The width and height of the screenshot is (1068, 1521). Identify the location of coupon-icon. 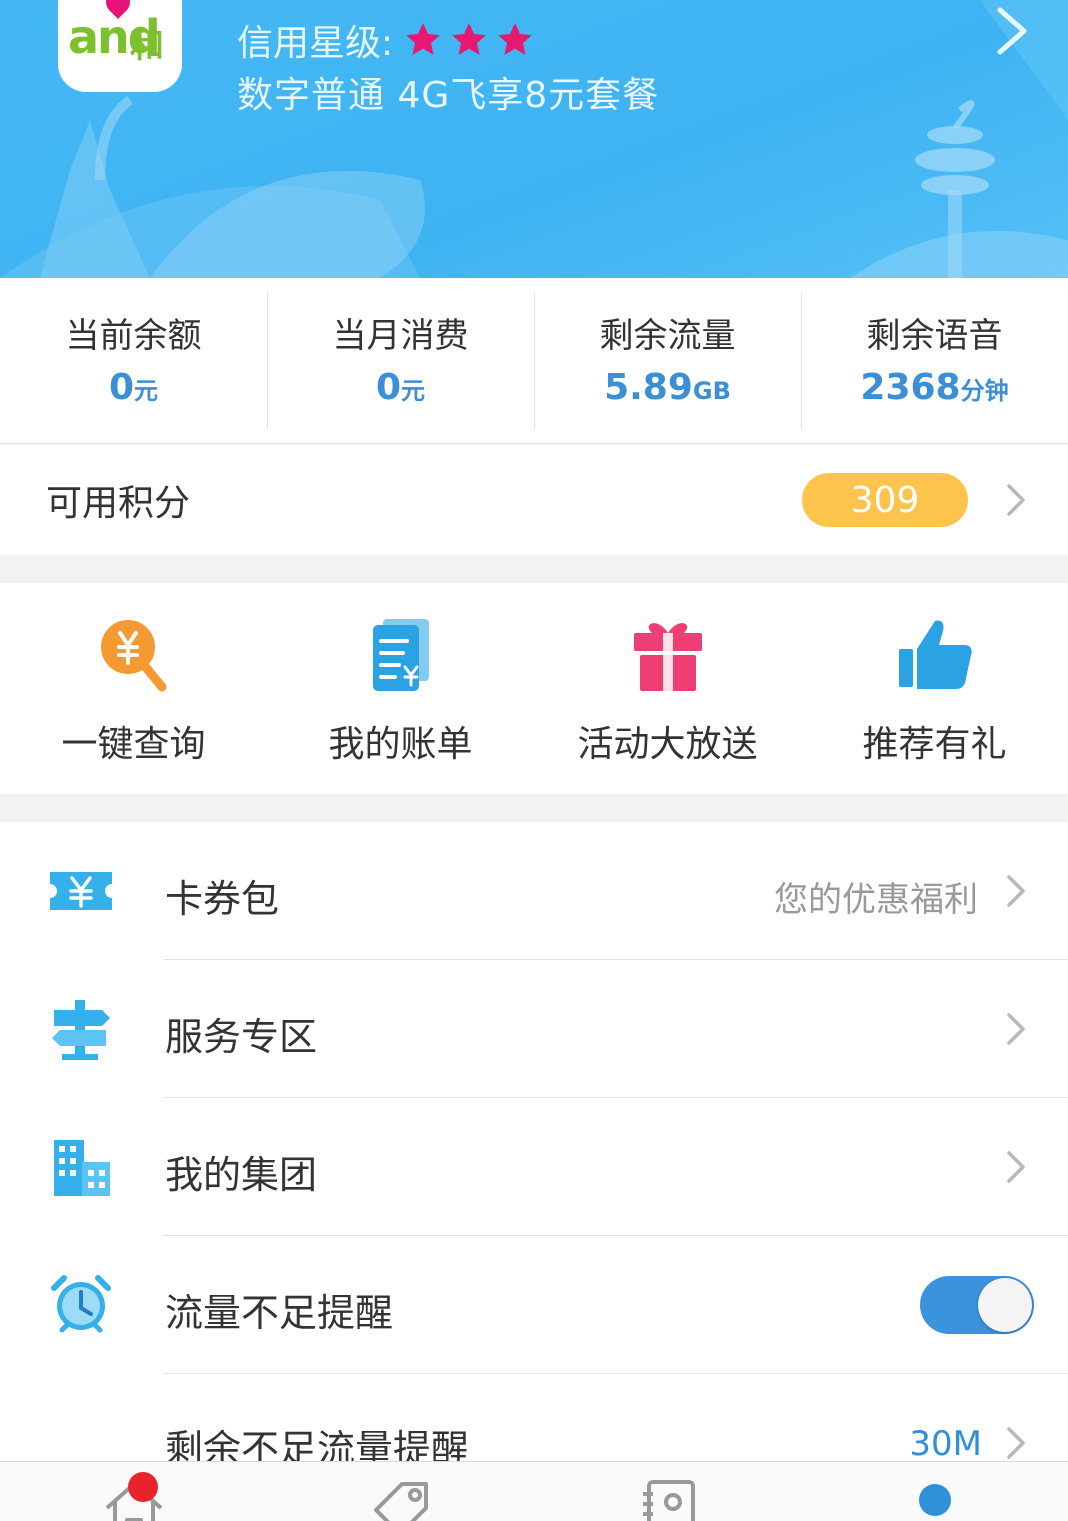
(81, 891).